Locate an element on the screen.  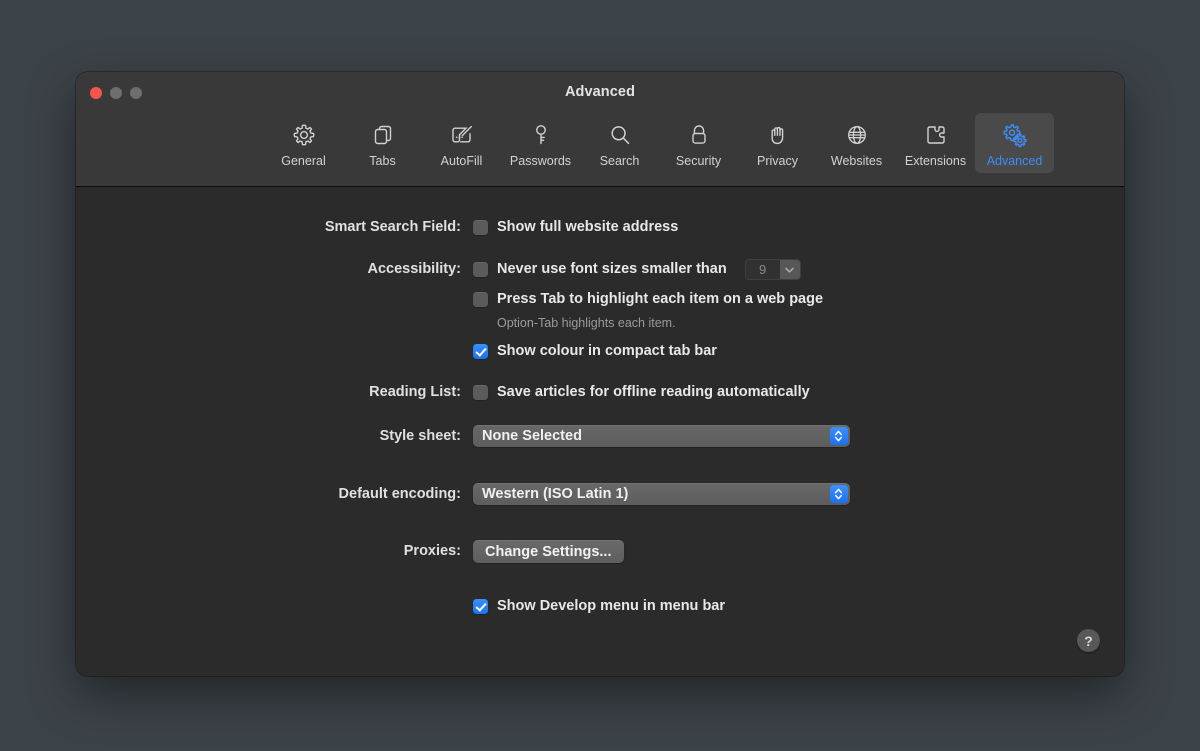
toolbar-tab-label: Tabs is located at coordinates (382, 161).